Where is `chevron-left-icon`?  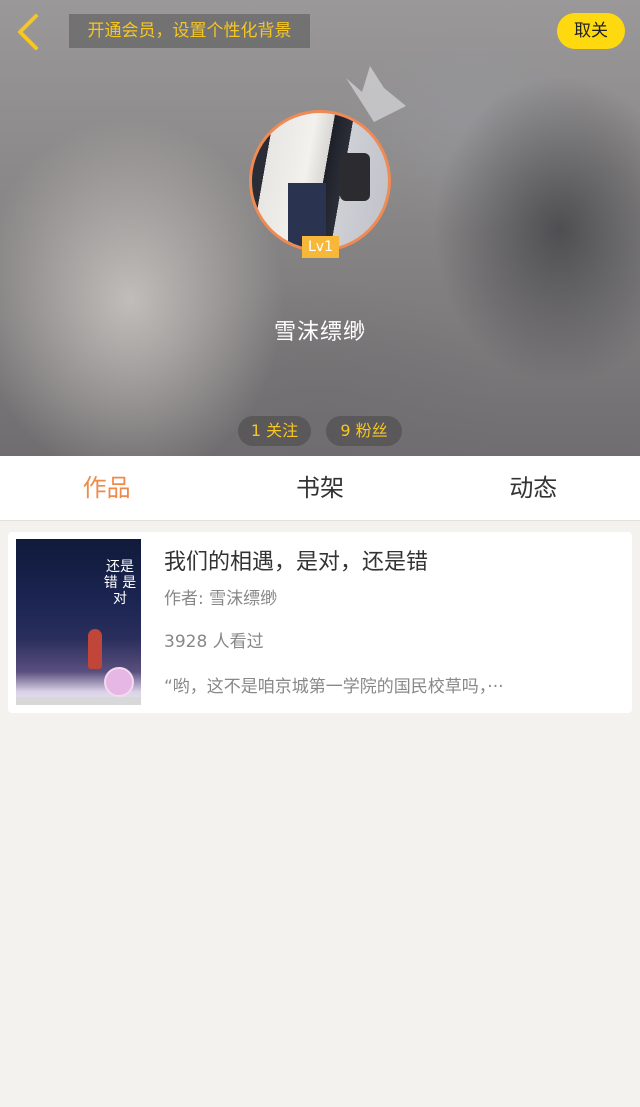 chevron-left-icon is located at coordinates (28, 32).